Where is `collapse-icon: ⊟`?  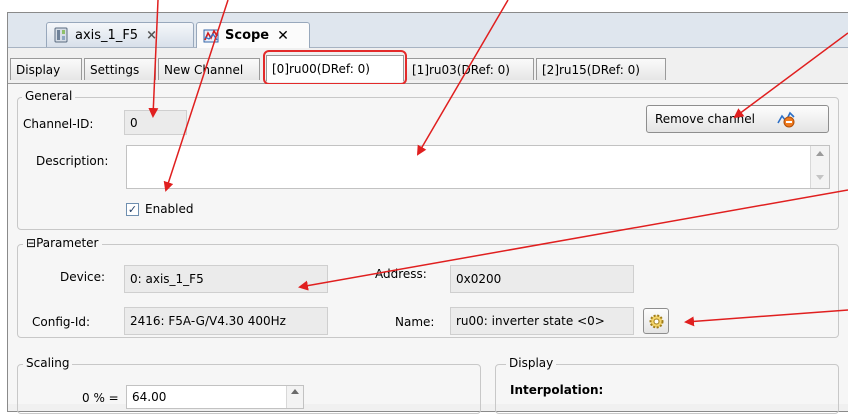
collapse-icon: ⊟ is located at coordinates (31, 243).